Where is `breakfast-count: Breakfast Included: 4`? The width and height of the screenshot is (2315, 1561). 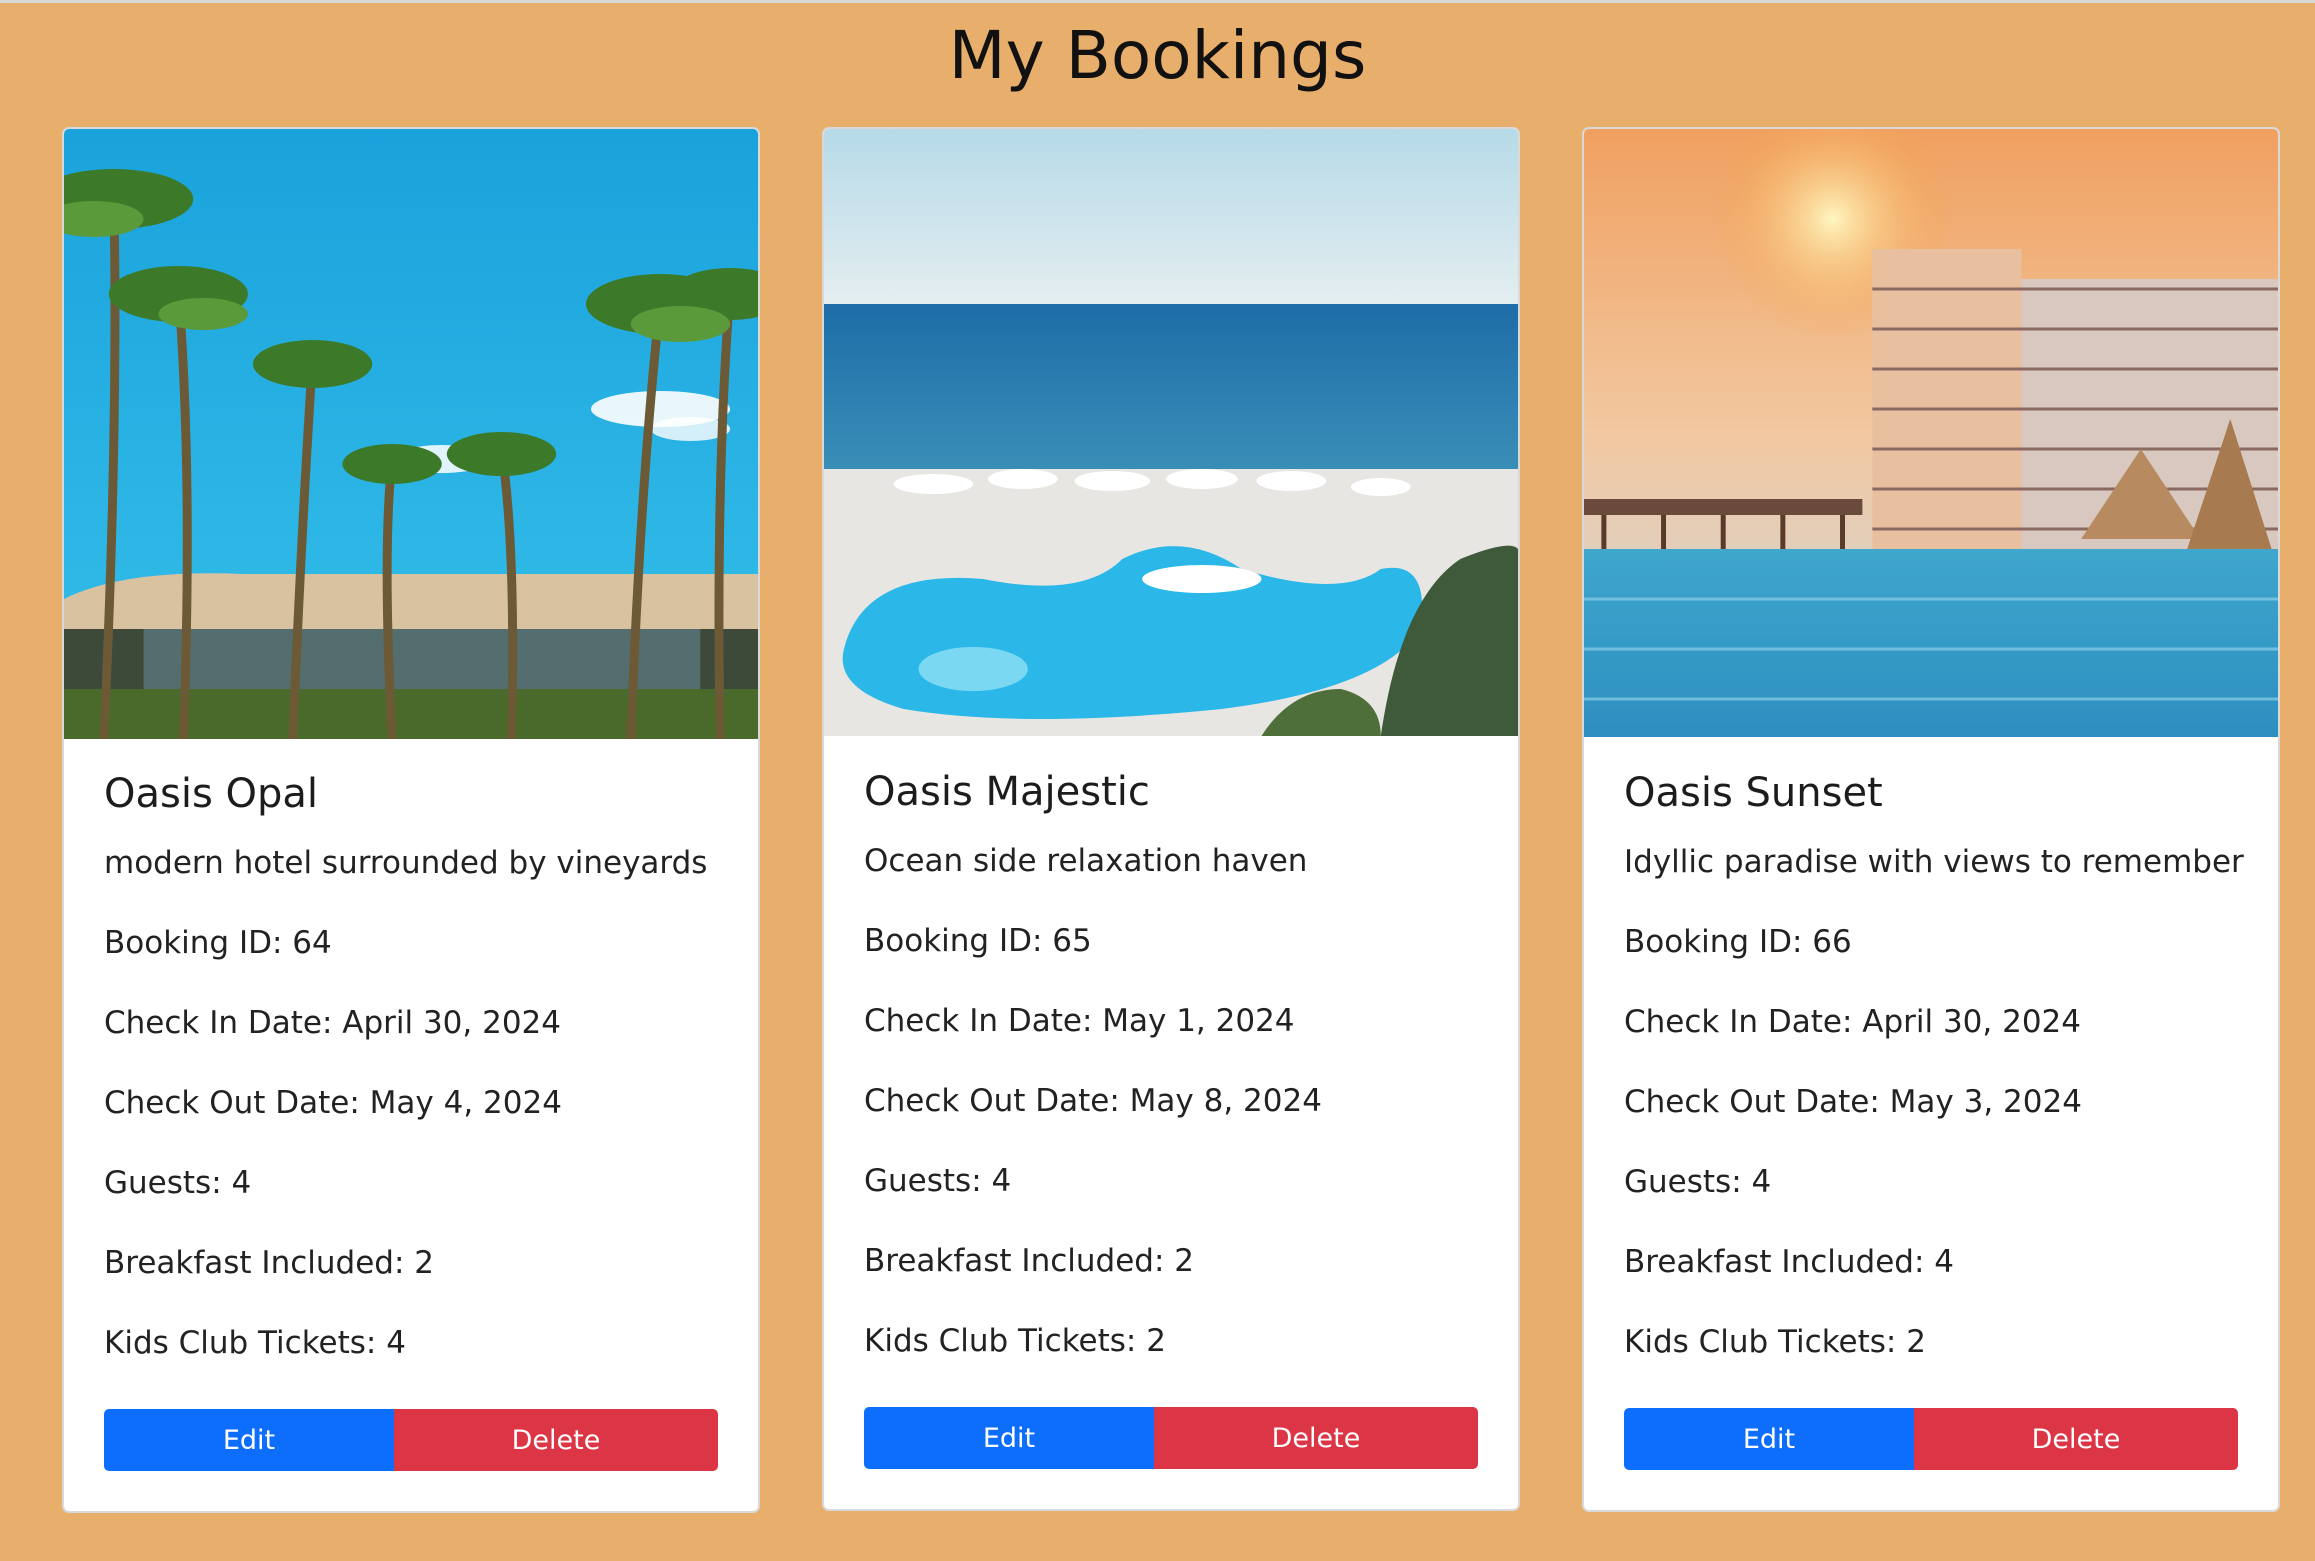 breakfast-count: Breakfast Included: 4 is located at coordinates (1789, 1262).